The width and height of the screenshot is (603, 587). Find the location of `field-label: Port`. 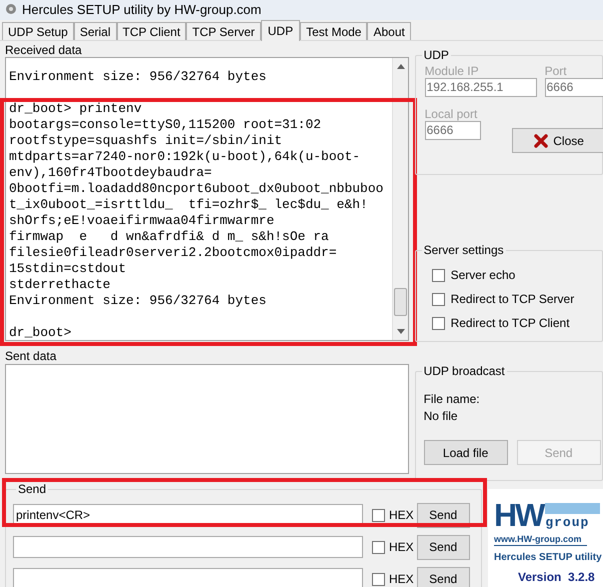

field-label: Port is located at coordinates (556, 71).